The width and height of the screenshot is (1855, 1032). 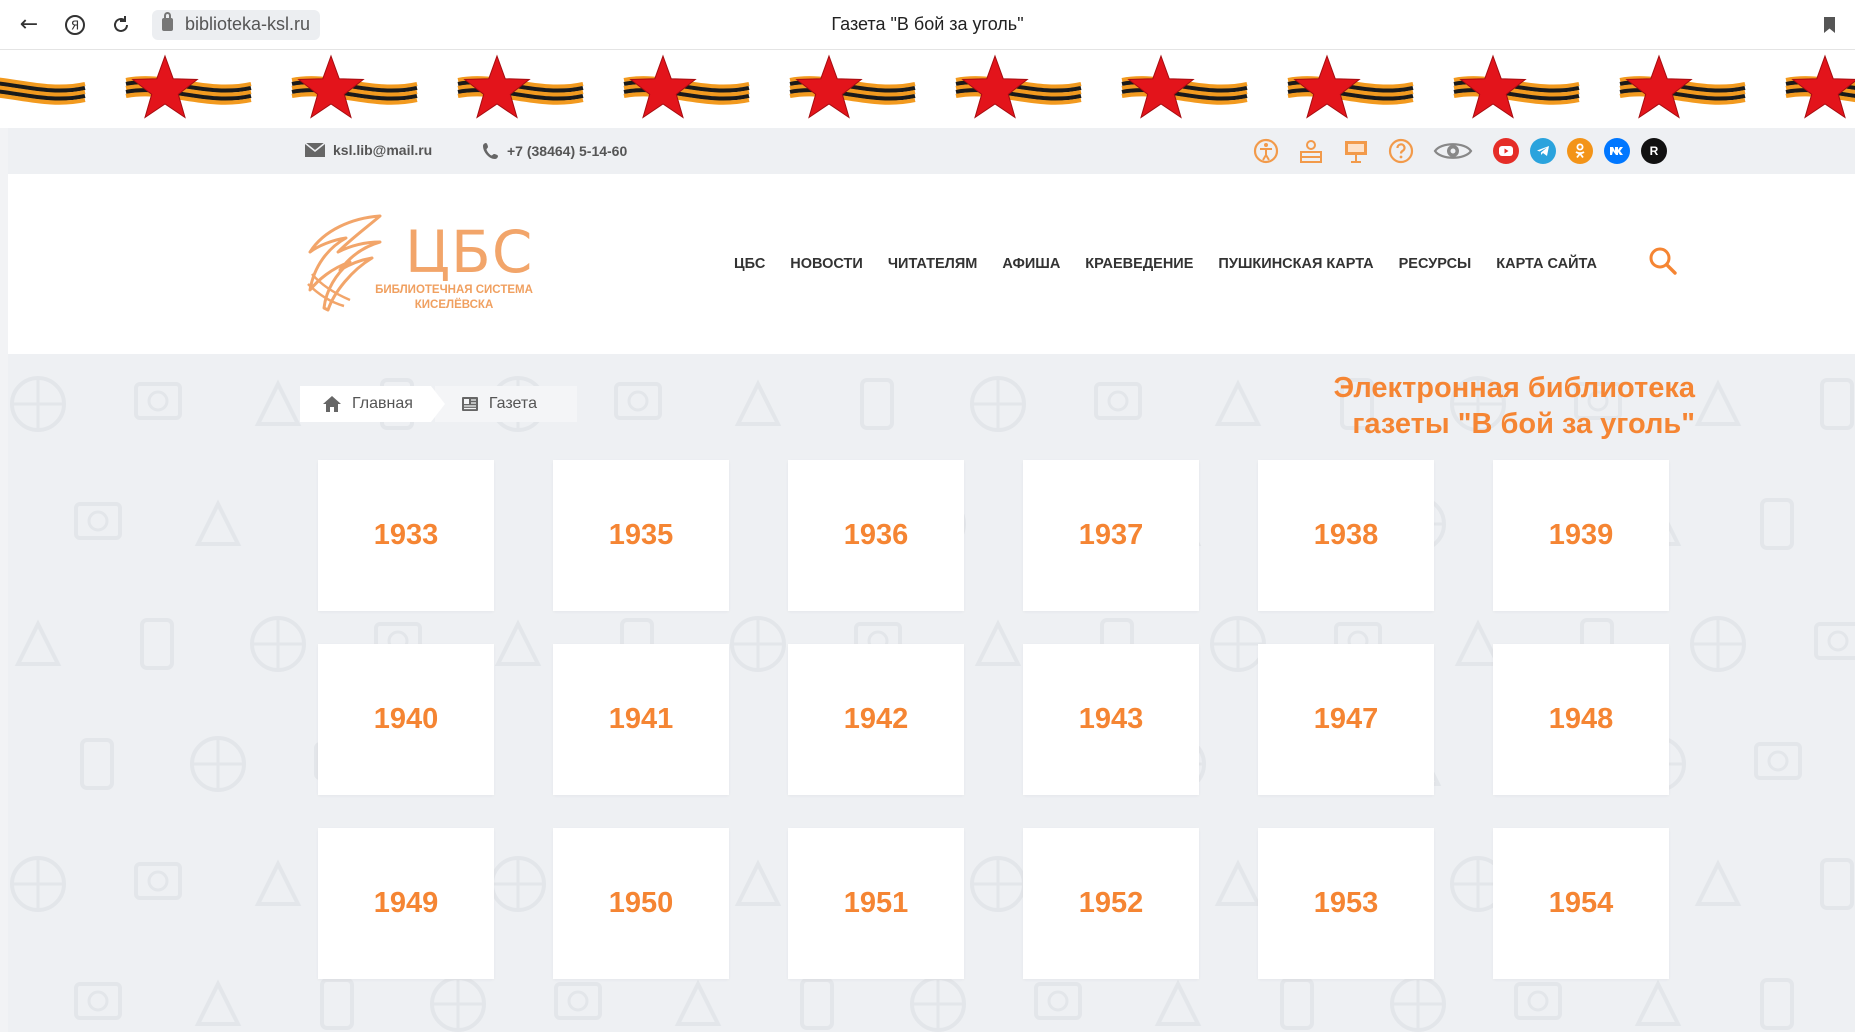 What do you see at coordinates (1111, 903) in the screenshot?
I see `year-tile: 1952` at bounding box center [1111, 903].